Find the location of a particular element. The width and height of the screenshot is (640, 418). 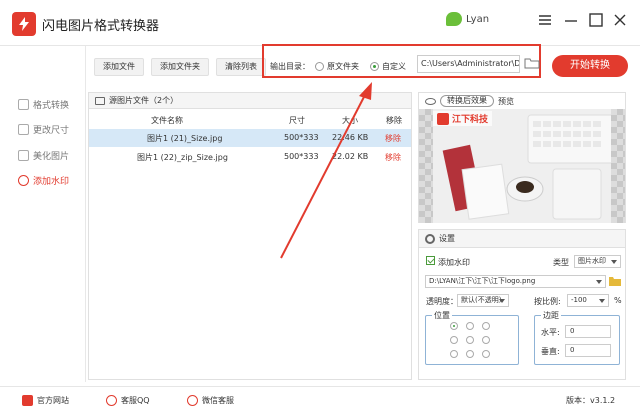

sidebar-item-resize: 更改尺寸 is located at coordinates (43, 129).